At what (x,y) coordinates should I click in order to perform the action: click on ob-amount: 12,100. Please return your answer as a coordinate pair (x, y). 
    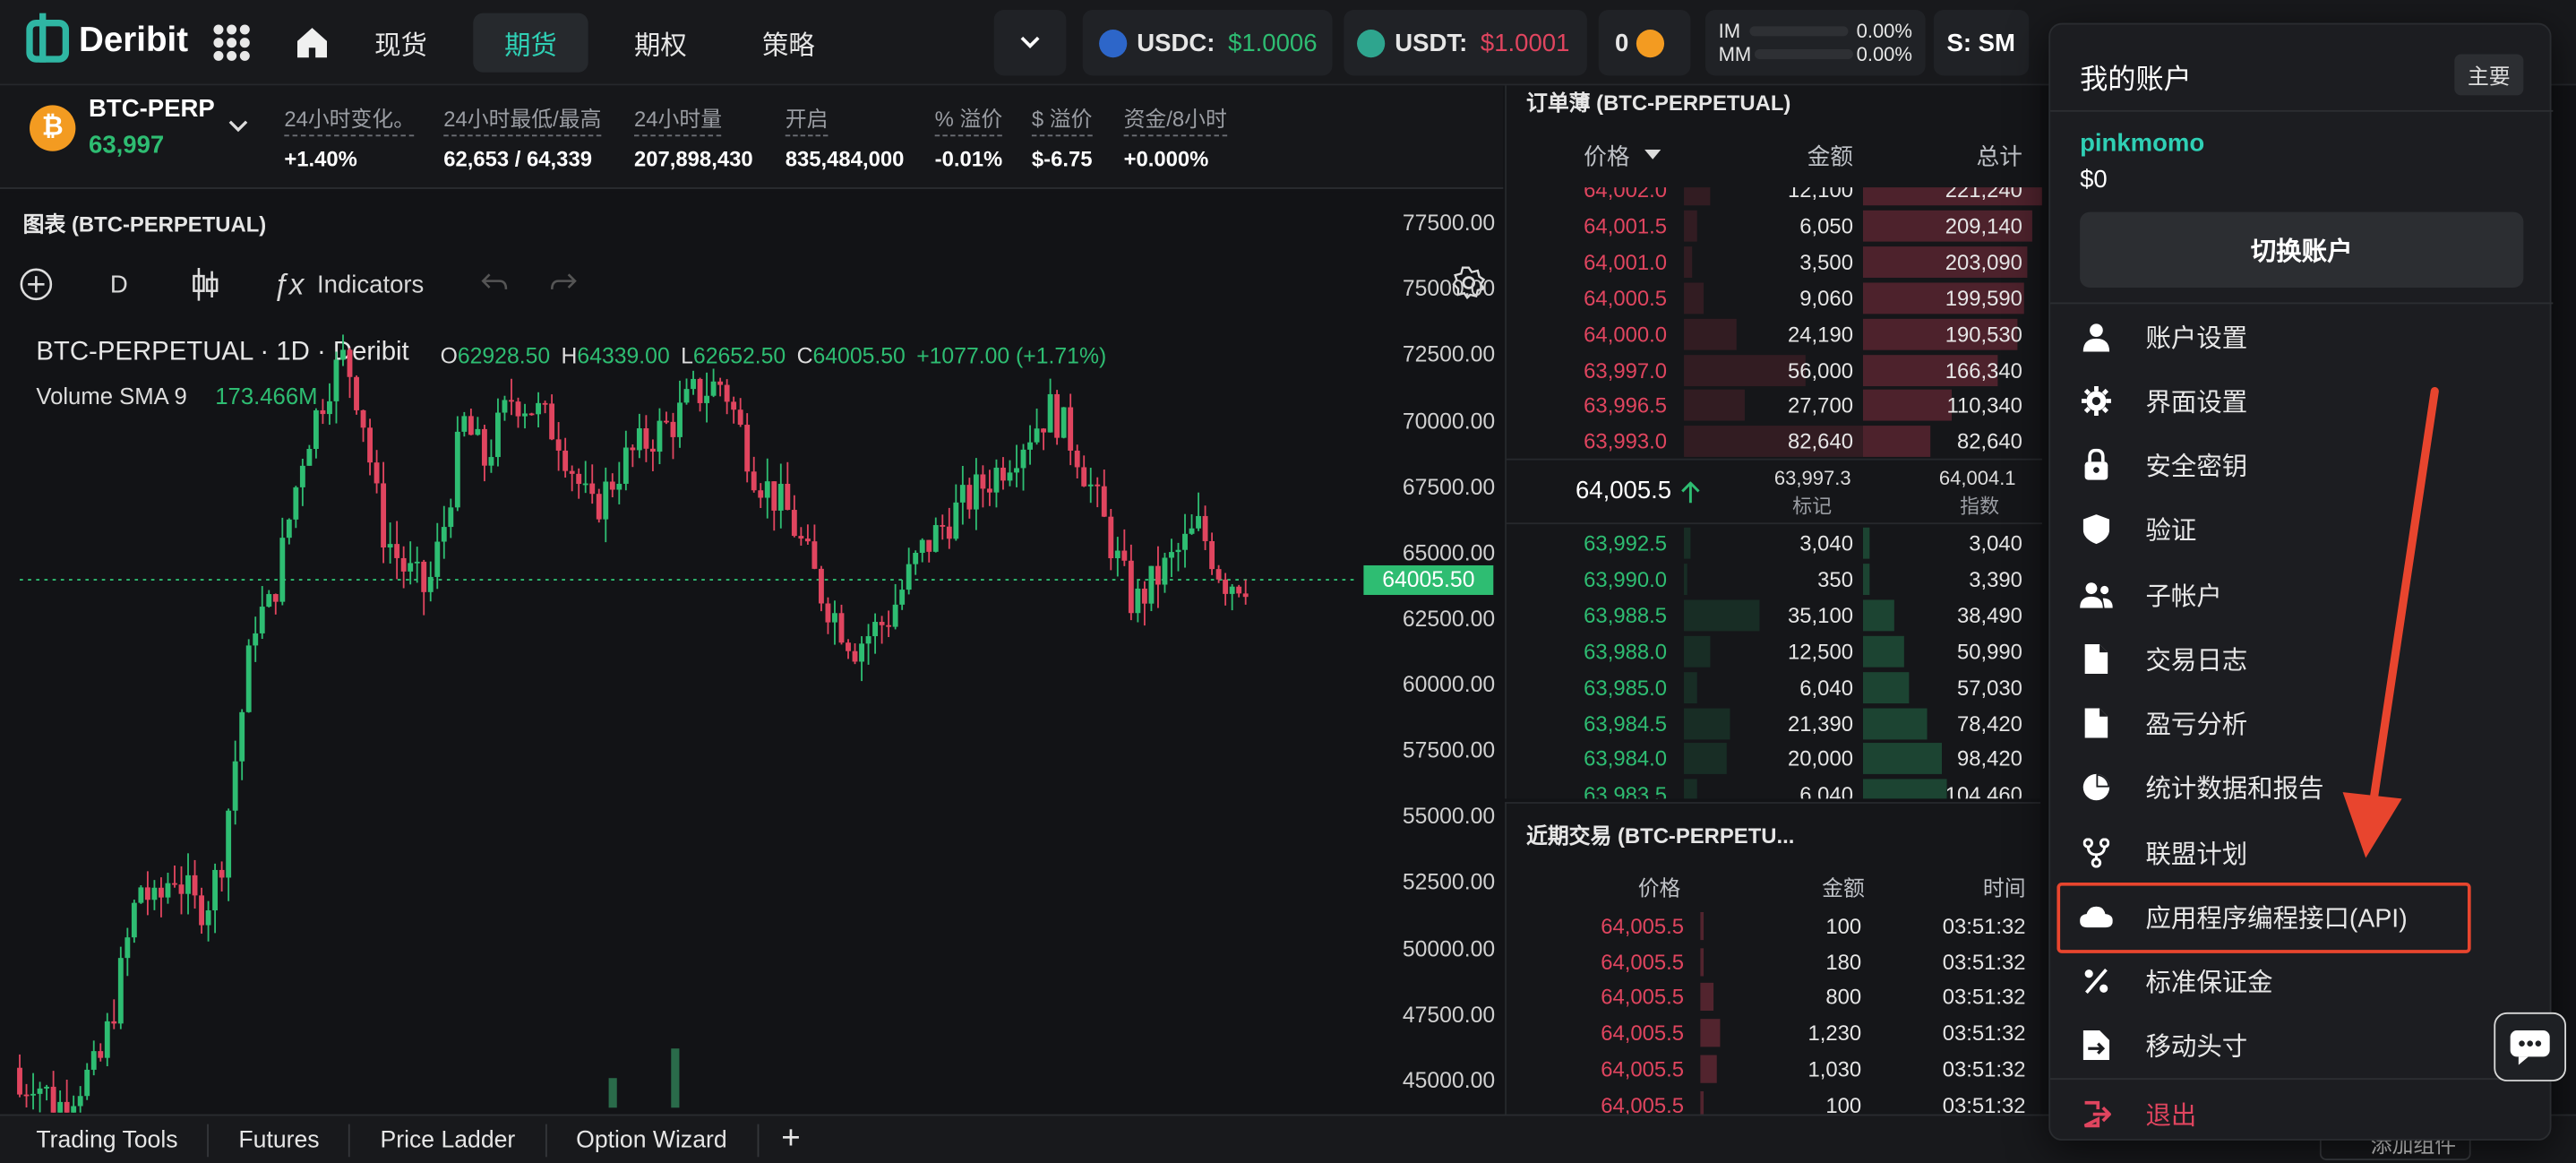
    Looking at the image, I should click on (1820, 194).